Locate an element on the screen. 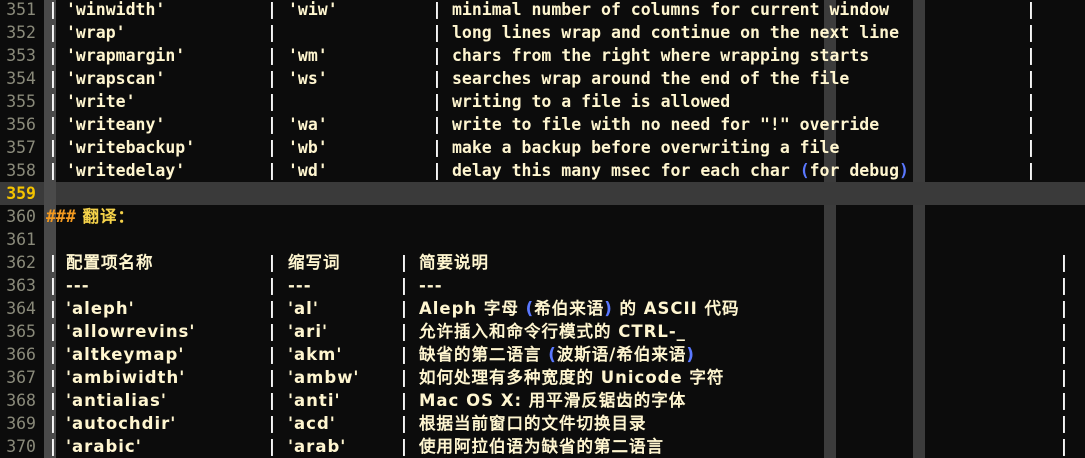 This screenshot has width=1085, height=458. option-description: writing to a file is allowed is located at coordinates (591, 101).